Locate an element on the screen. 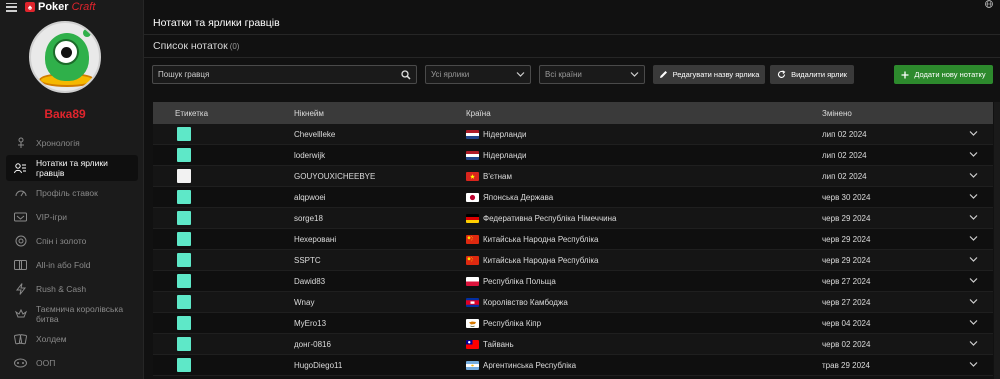 This screenshot has width=1000, height=379. modified-date-cell: черв 30 2024 is located at coordinates (846, 197).